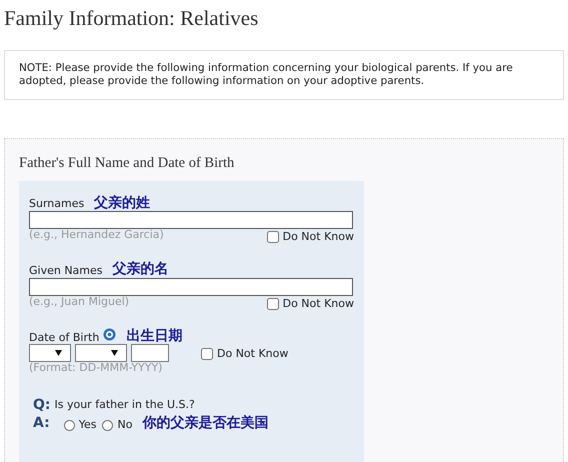 Image resolution: width=568 pixels, height=462 pixels. What do you see at coordinates (124, 405) in the screenshot?
I see `question-text: Is your father in the U.S.?` at bounding box center [124, 405].